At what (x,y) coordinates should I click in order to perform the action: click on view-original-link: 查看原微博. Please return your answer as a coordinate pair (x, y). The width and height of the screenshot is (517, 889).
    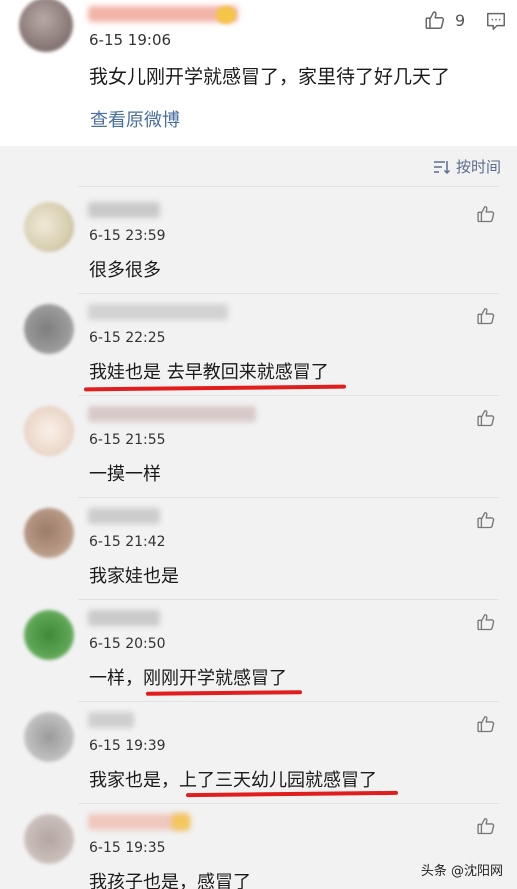
    Looking at the image, I should click on (135, 119).